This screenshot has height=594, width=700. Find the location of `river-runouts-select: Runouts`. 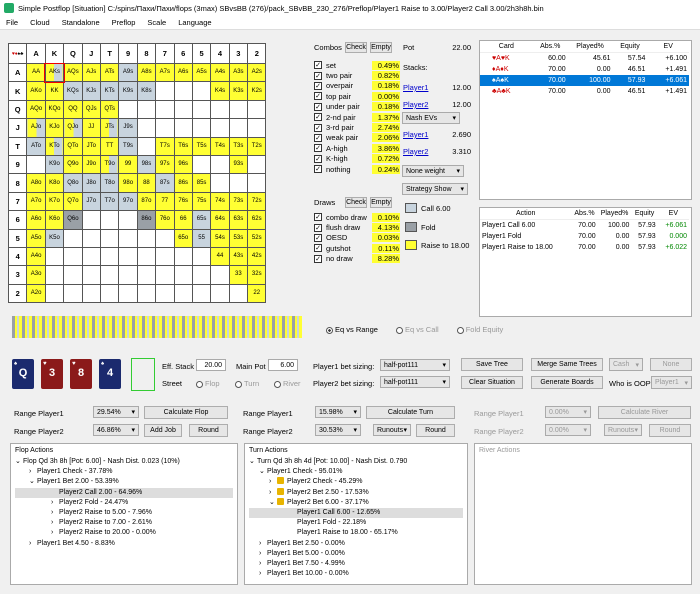

river-runouts-select: Runouts is located at coordinates (623, 430).